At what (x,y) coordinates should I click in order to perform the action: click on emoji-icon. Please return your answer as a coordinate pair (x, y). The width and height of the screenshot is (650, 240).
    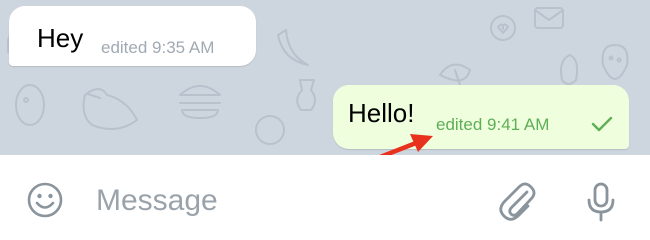
    Looking at the image, I should click on (45, 200).